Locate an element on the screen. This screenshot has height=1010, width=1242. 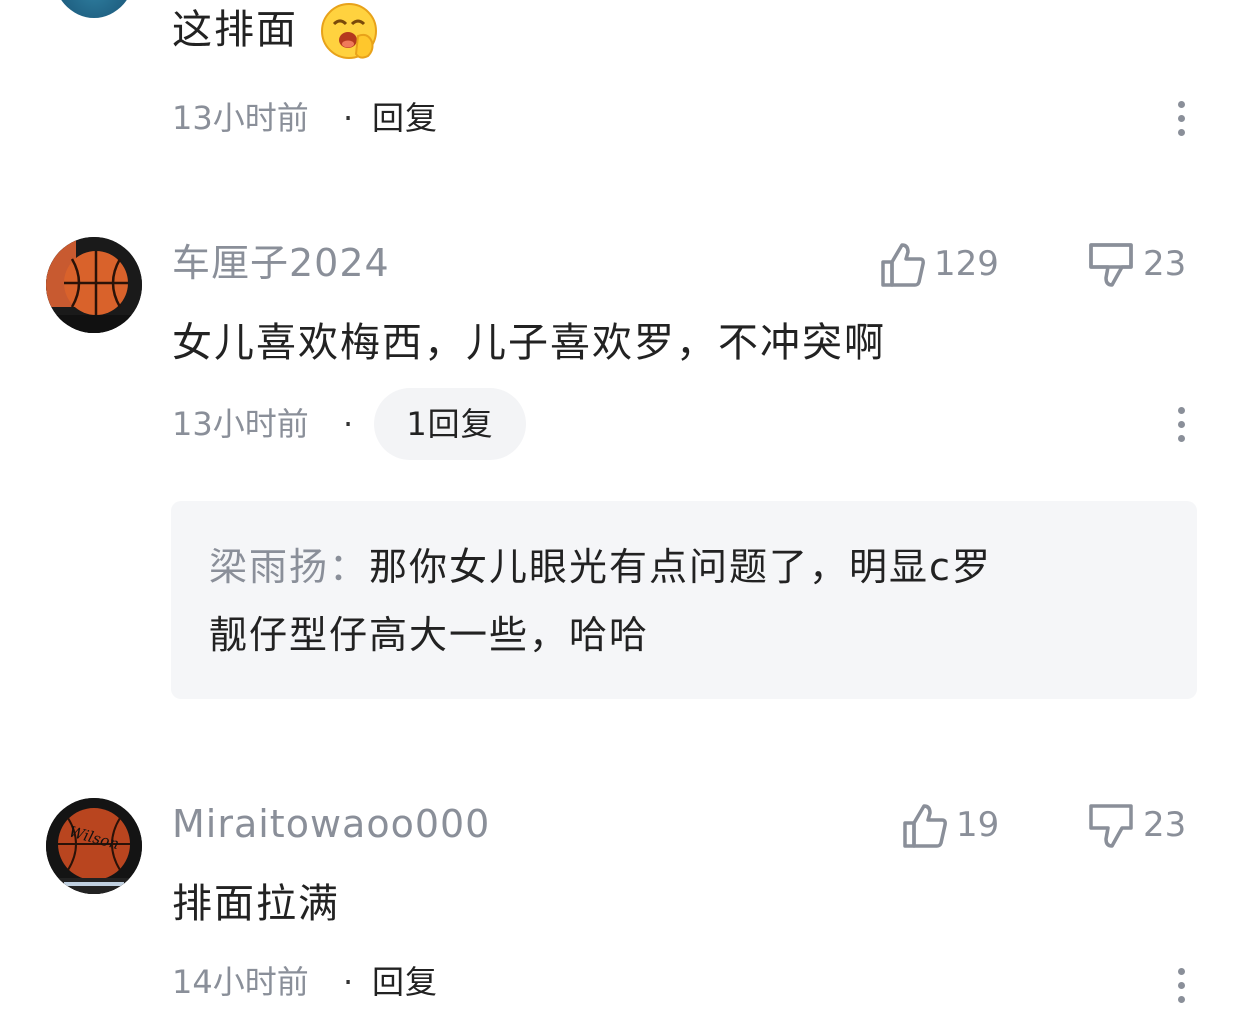
avatar: Wilson is located at coordinates (94, 846).